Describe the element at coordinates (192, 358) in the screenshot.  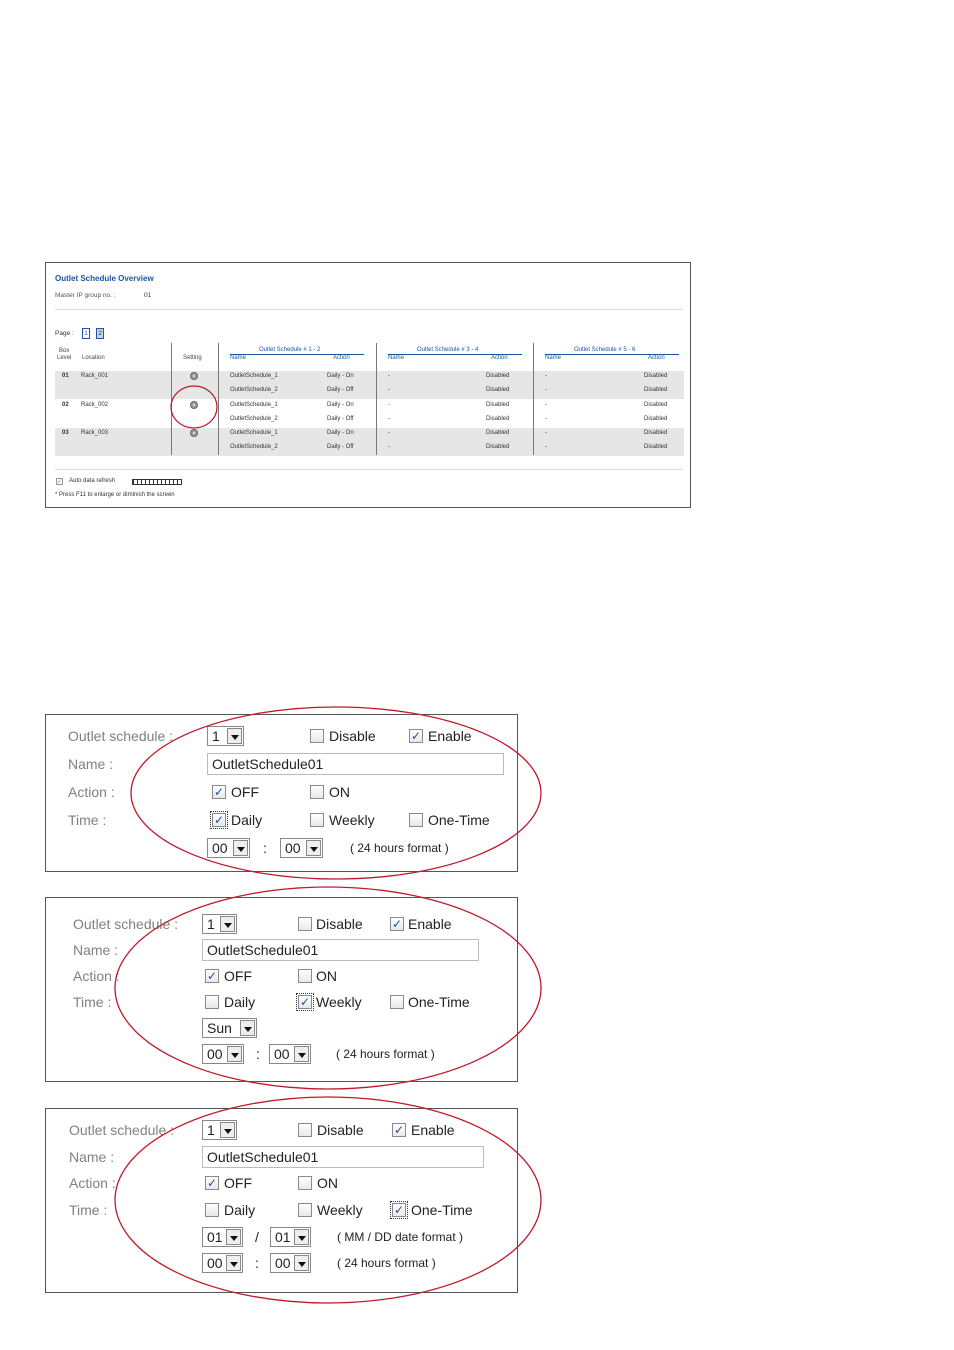
I see `header-setting: Setting` at that location.